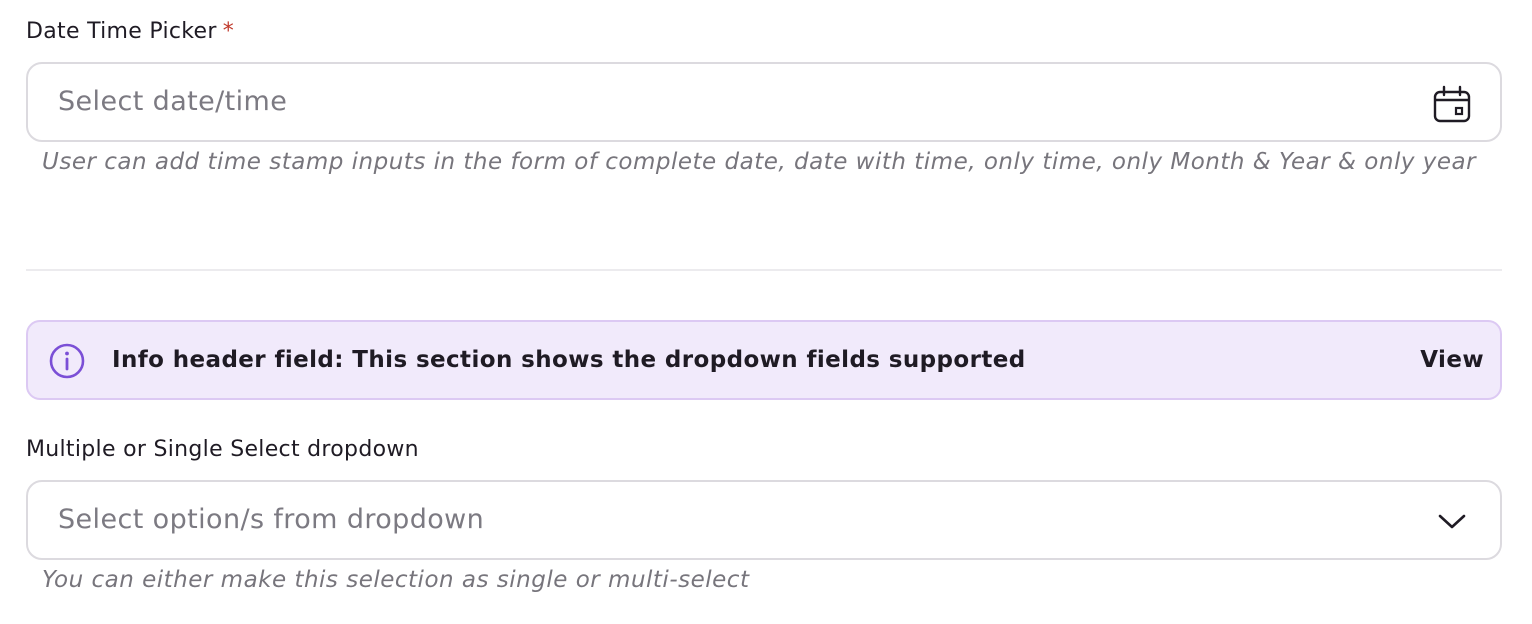  Describe the element at coordinates (67, 361) in the screenshot. I see `info-circle-icon` at that location.